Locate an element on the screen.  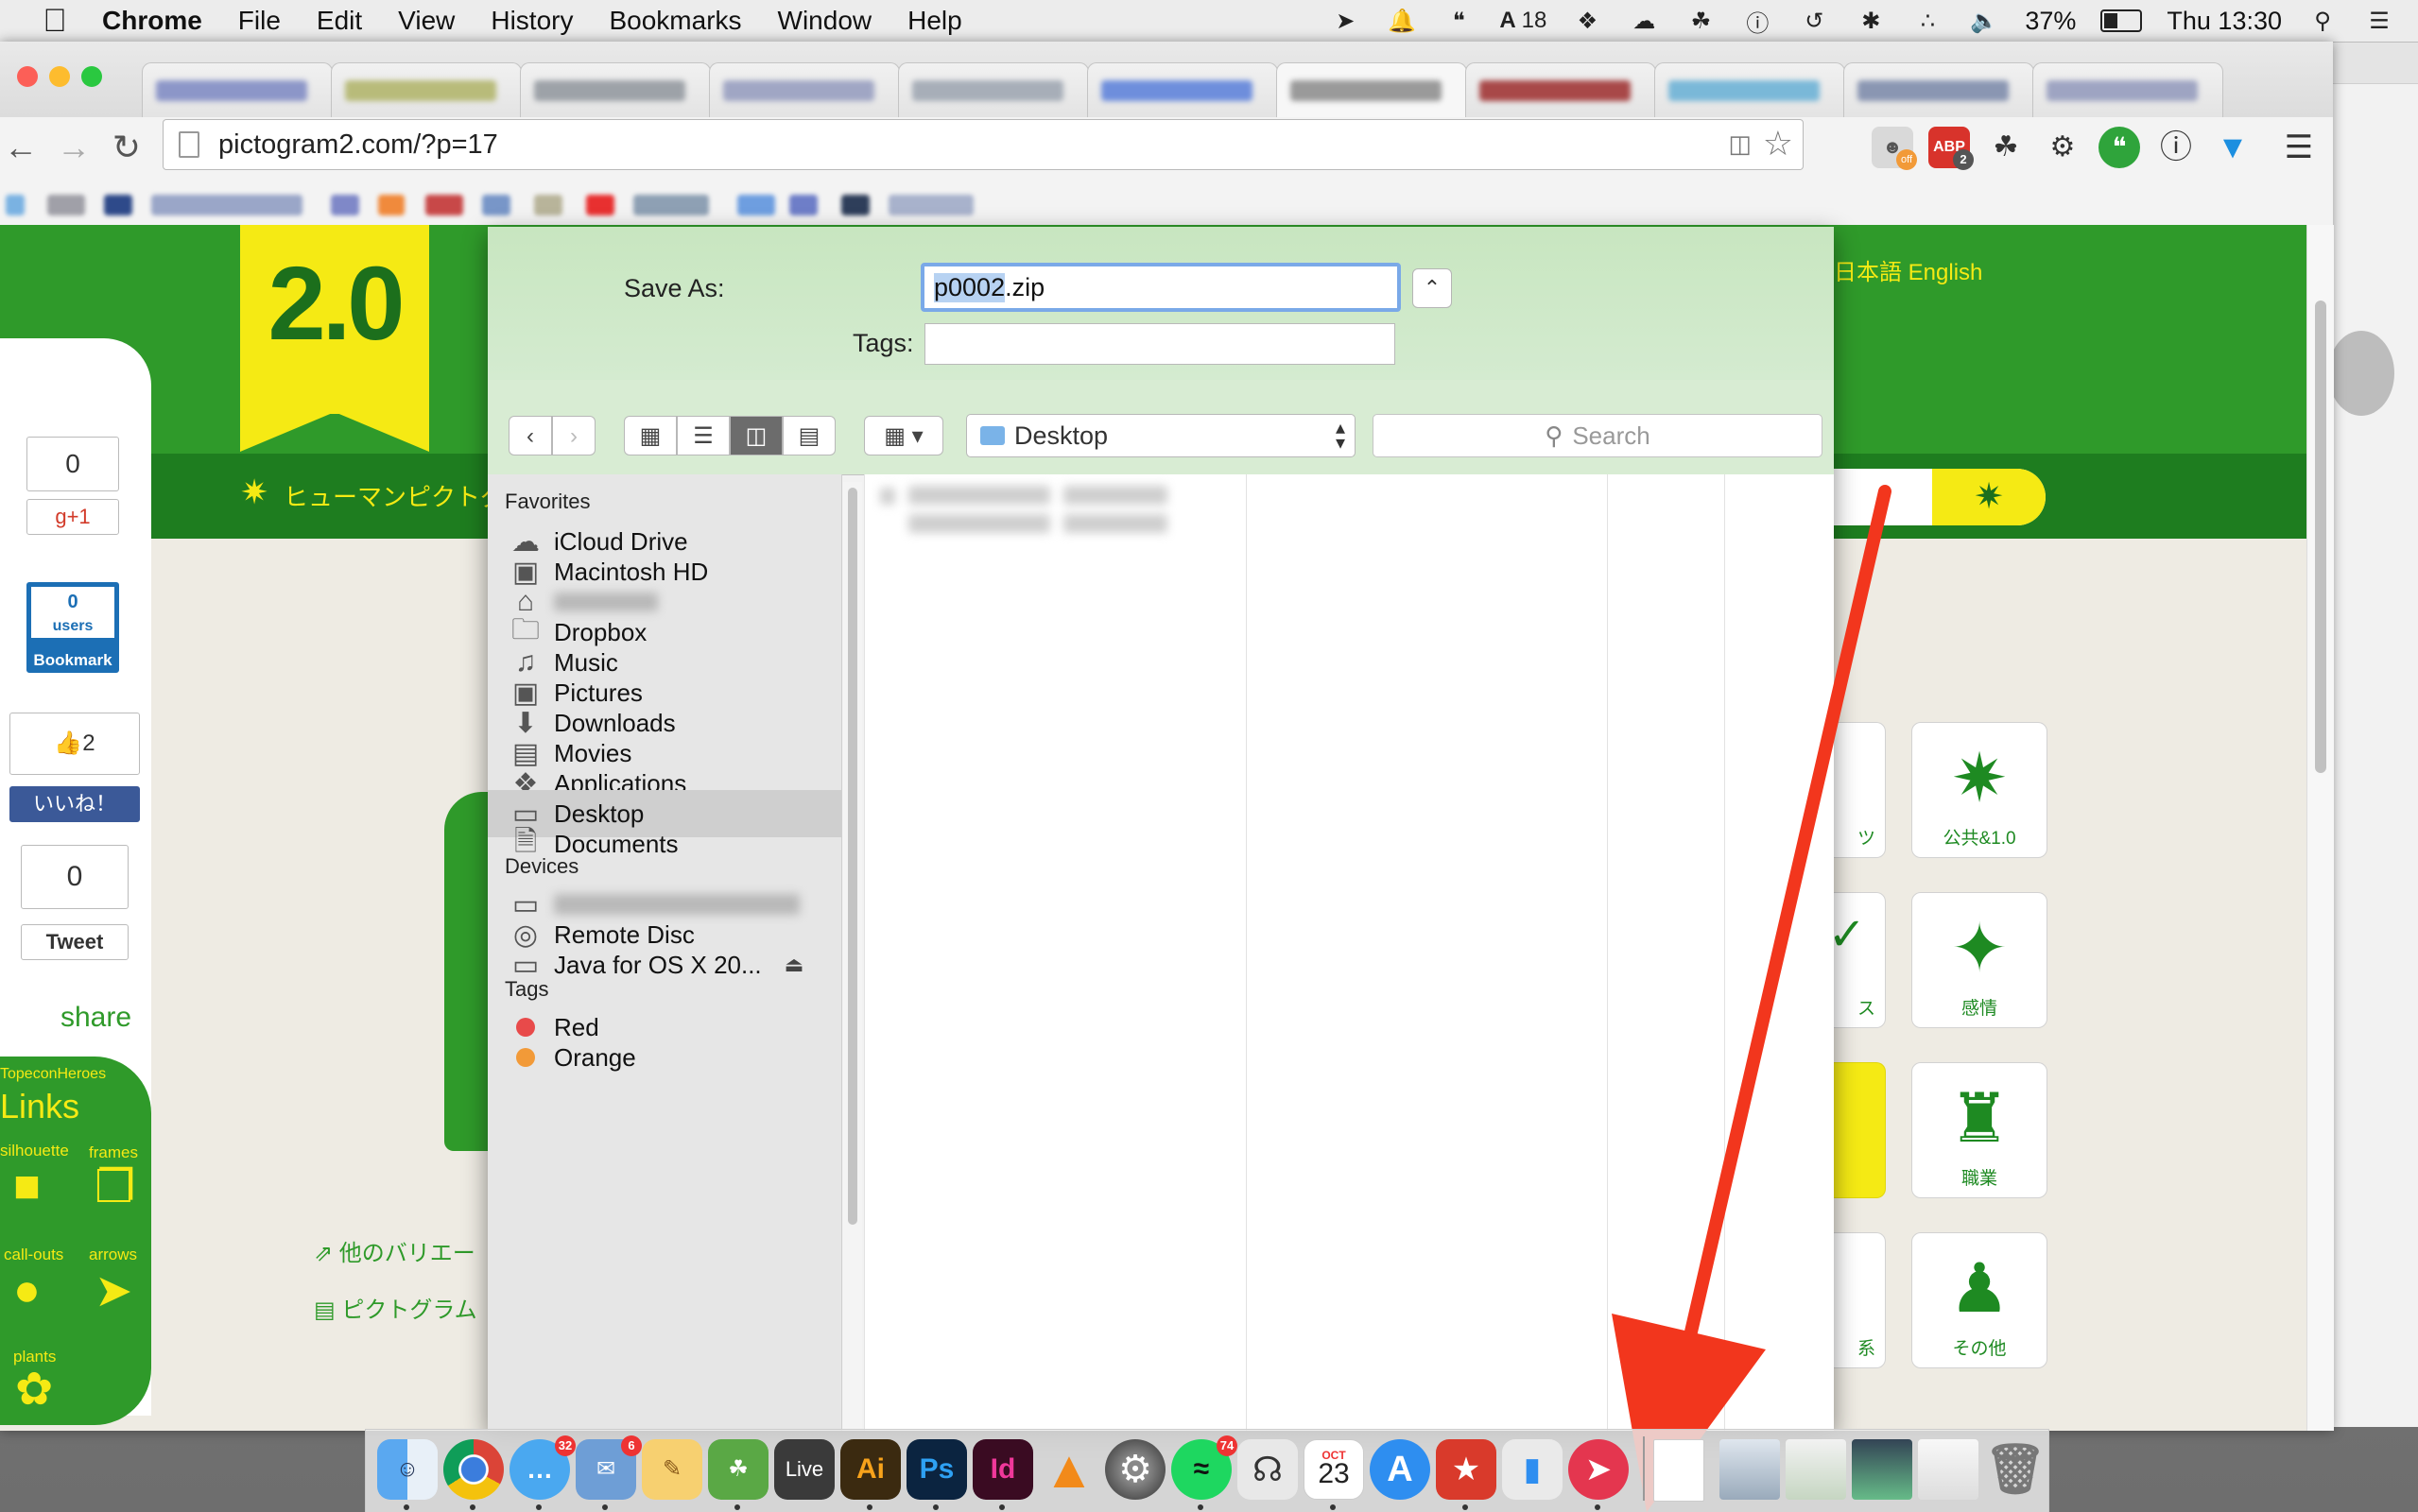
pictogram-doc-link: ▤ ピクトグラム is located at coordinates (396, 1307).